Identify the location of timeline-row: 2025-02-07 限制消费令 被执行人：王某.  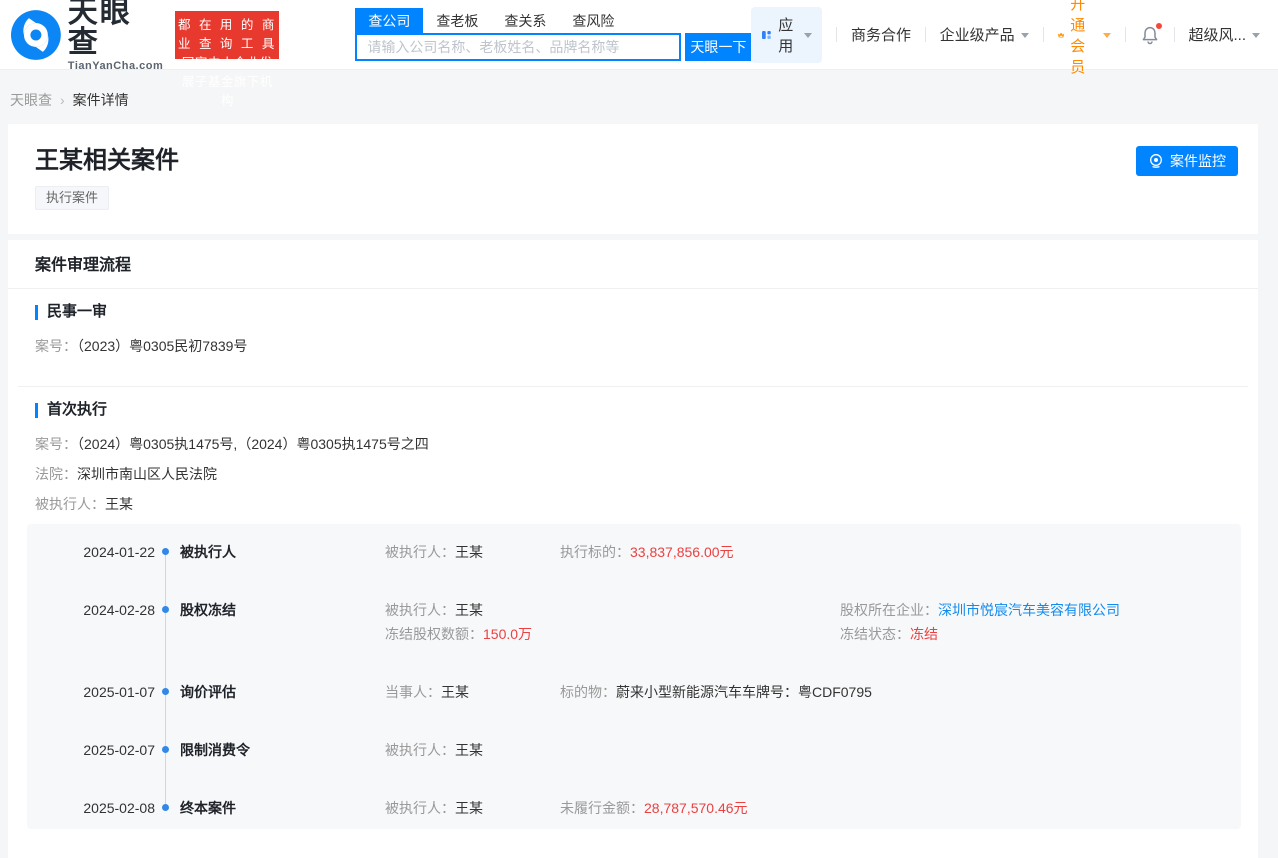
(634, 750).